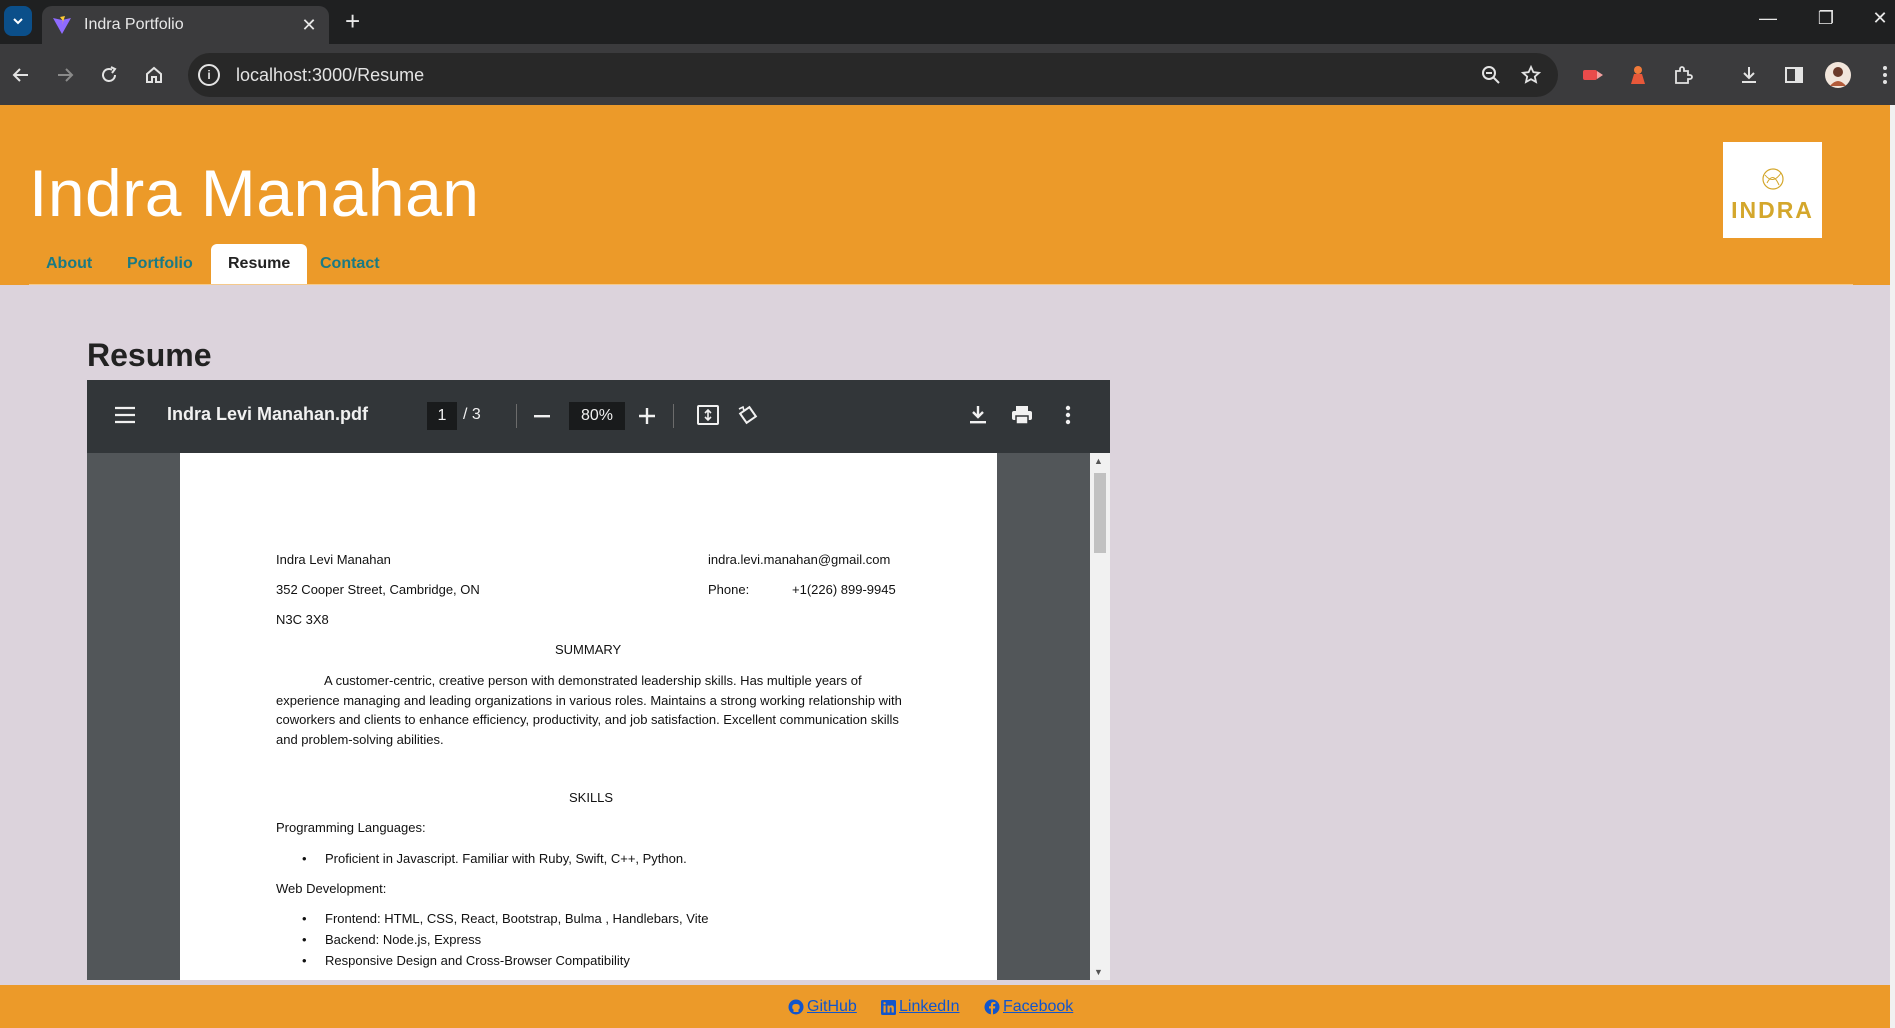 The width and height of the screenshot is (1895, 1028). I want to click on tab-search-button, so click(18, 21).